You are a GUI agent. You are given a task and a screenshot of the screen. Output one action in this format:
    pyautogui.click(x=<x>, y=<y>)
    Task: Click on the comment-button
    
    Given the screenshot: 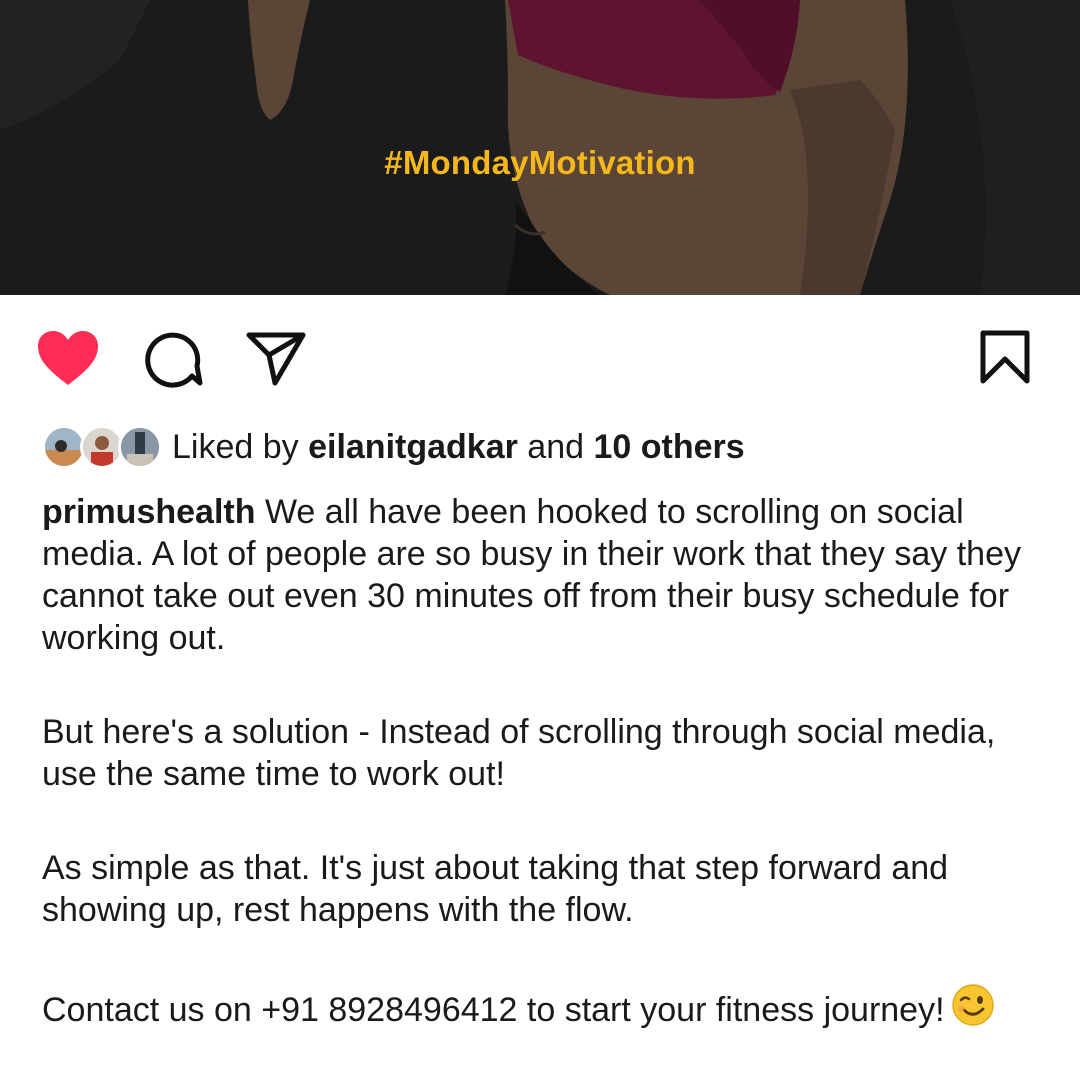 What is the action you would take?
    pyautogui.click(x=173, y=360)
    